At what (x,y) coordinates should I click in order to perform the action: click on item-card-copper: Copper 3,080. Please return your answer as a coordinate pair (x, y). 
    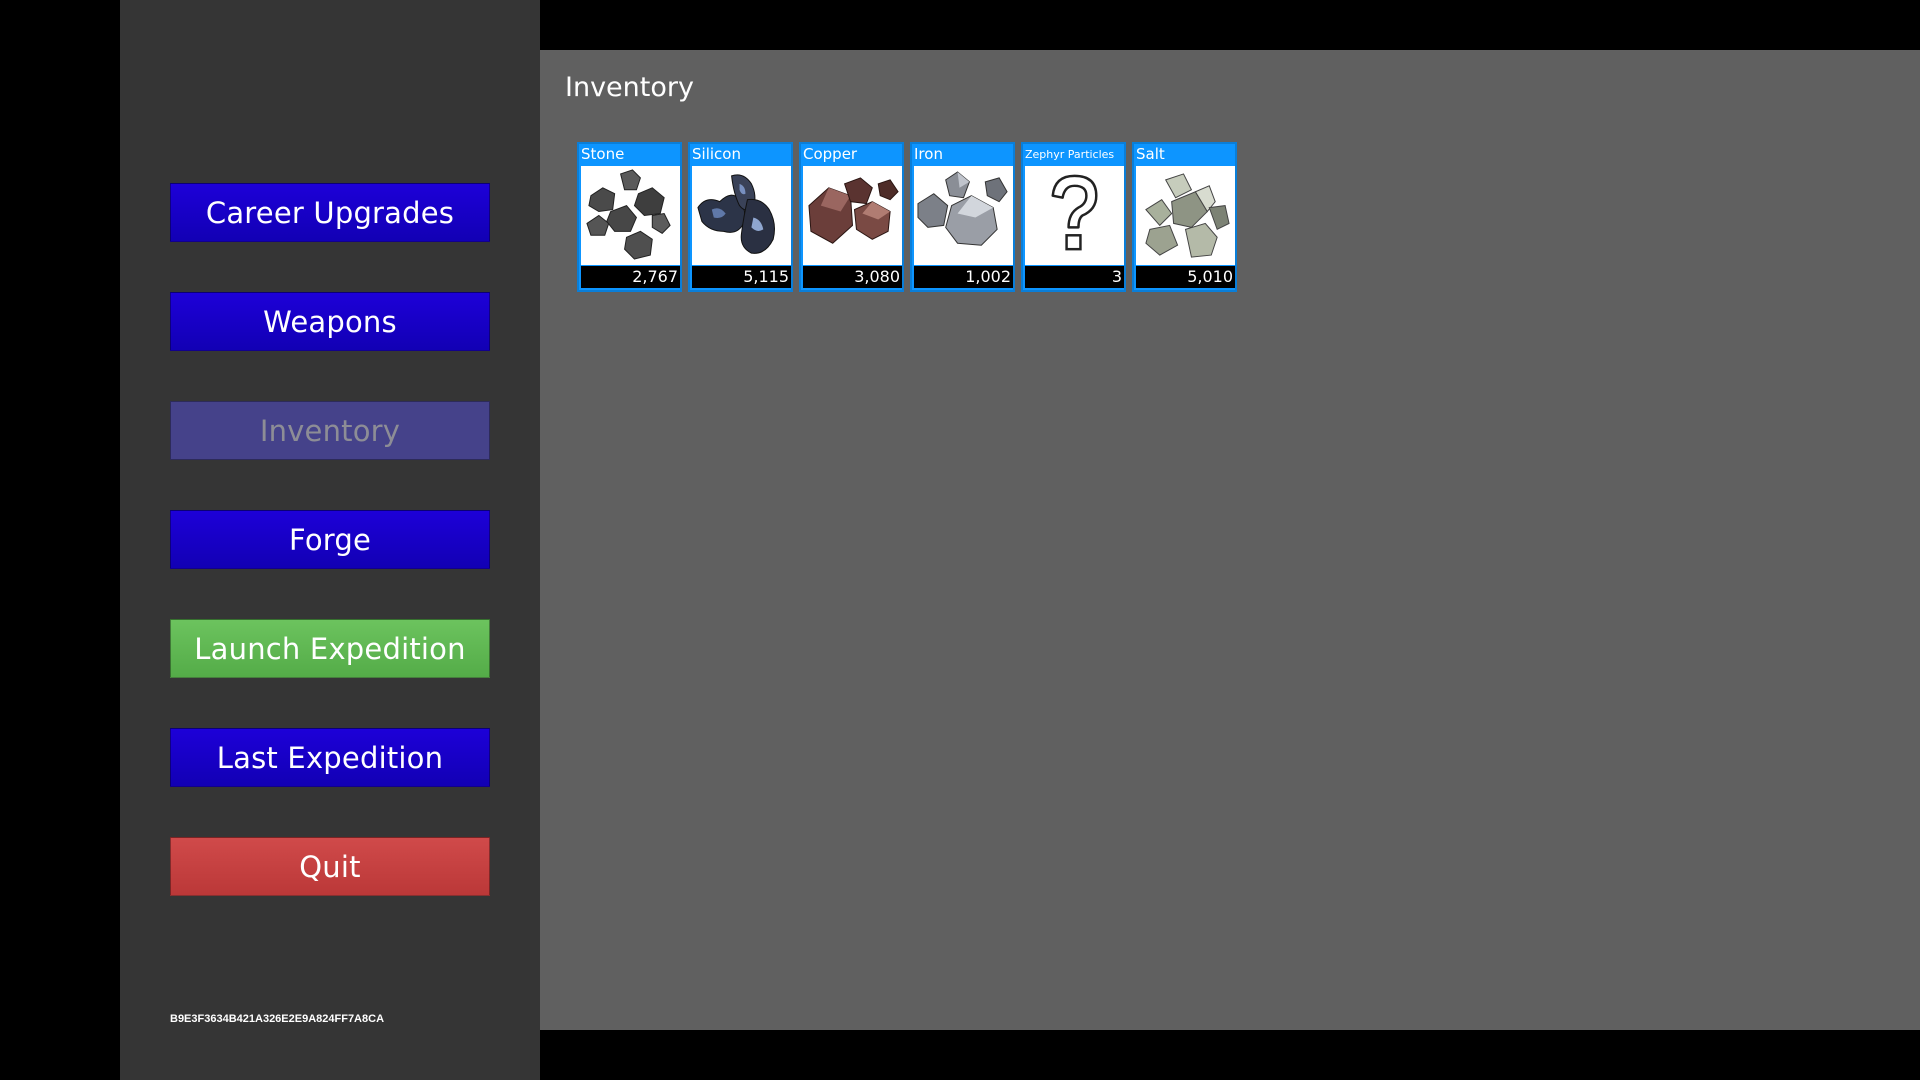
    Looking at the image, I should click on (851, 217).